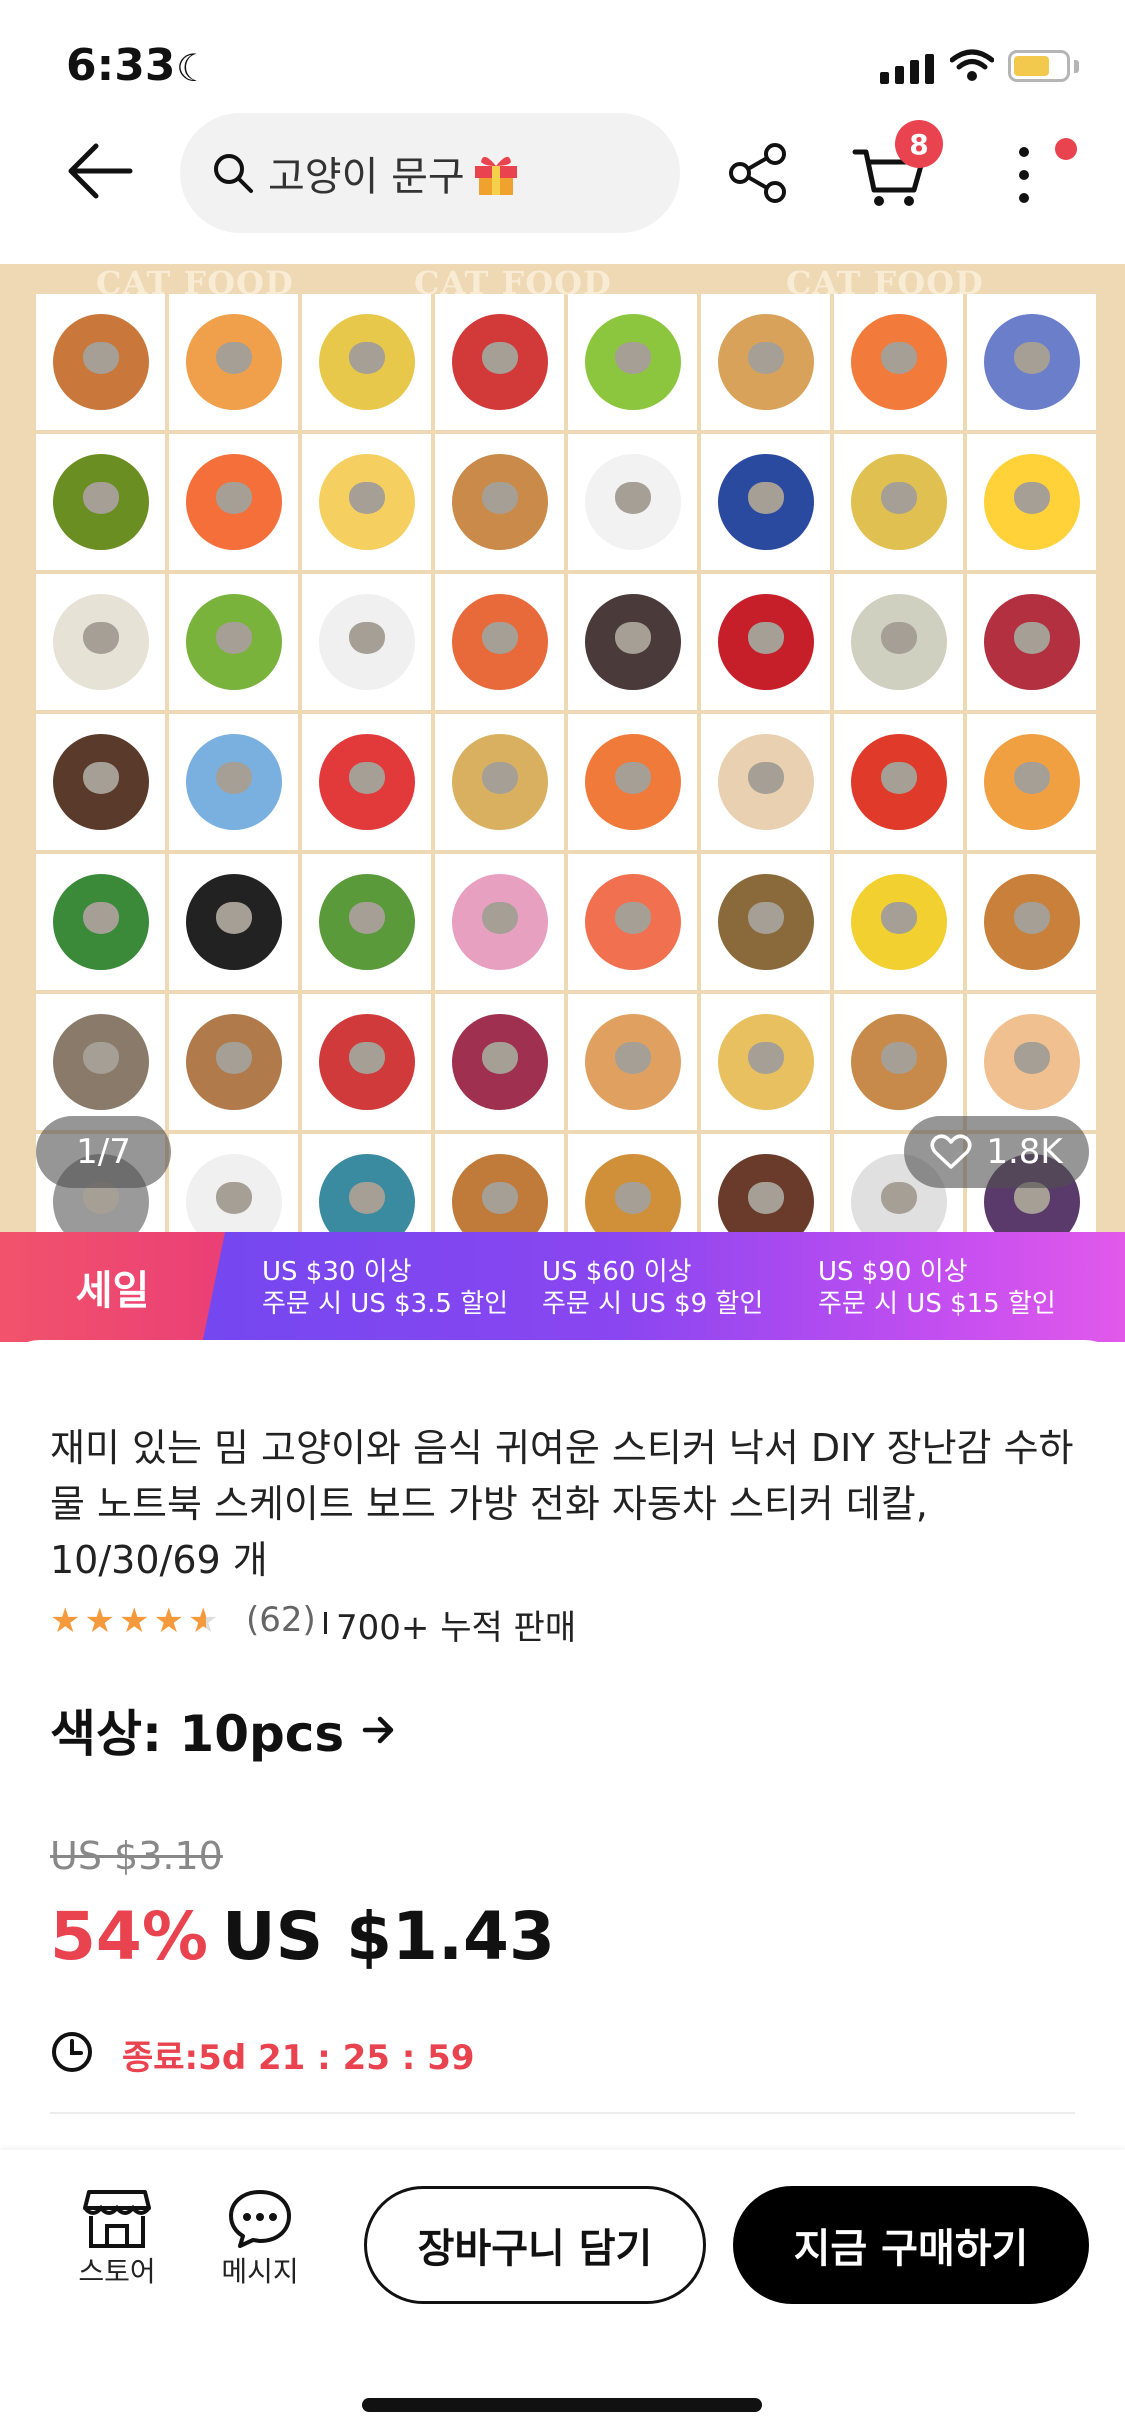  What do you see at coordinates (193, 68) in the screenshot?
I see `moon-icon: ☾` at bounding box center [193, 68].